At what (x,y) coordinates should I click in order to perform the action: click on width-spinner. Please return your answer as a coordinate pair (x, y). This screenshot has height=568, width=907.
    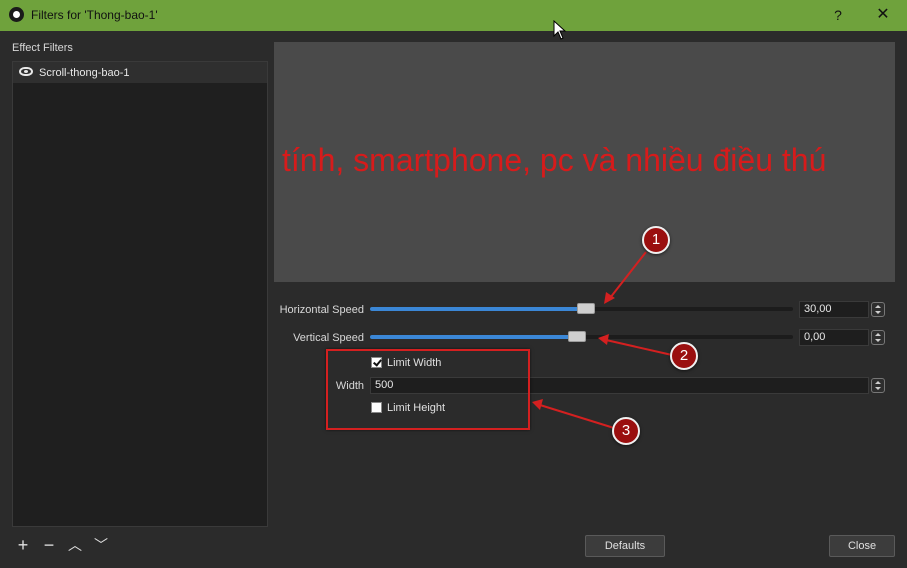
    Looking at the image, I should click on (878, 385).